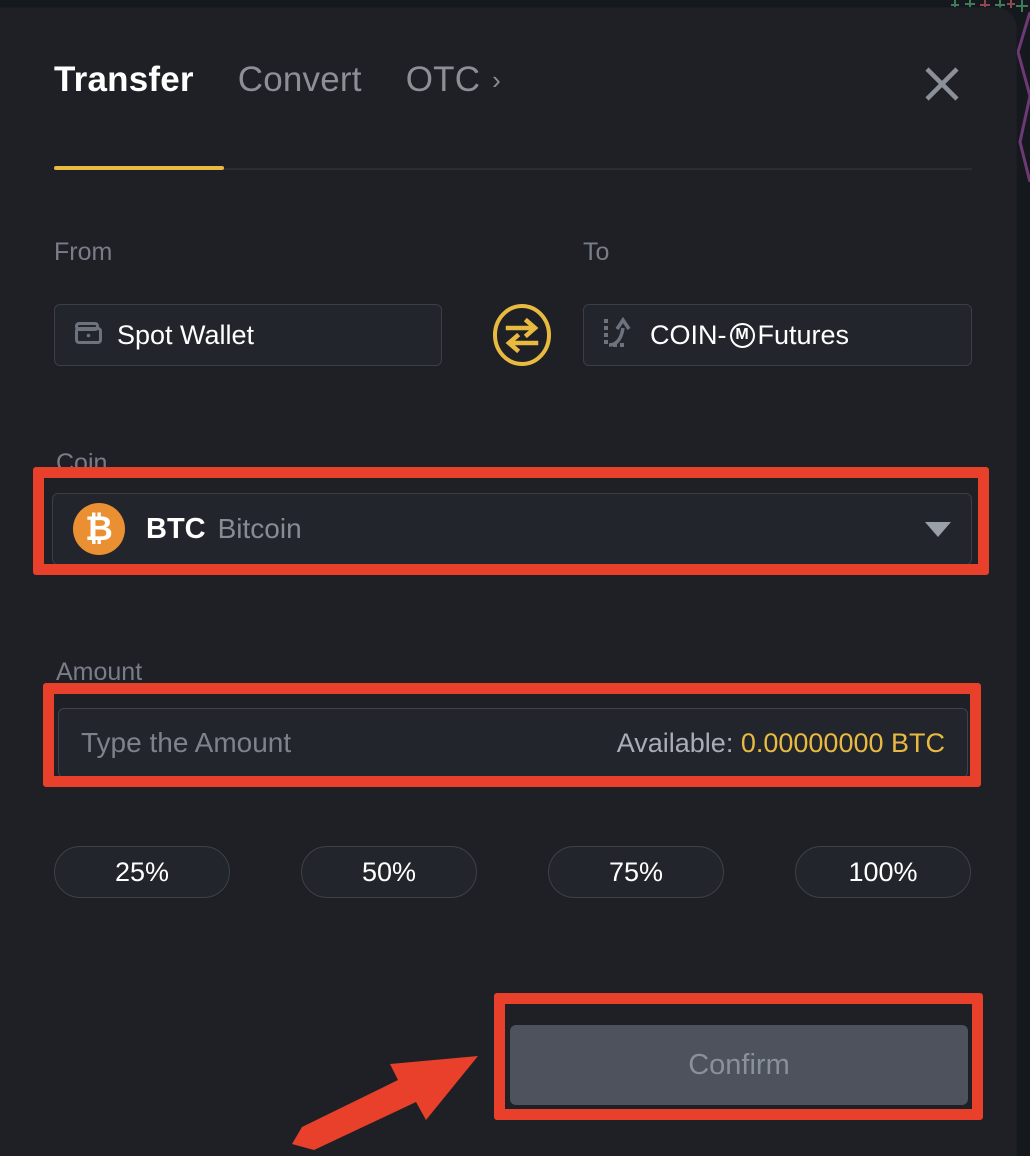 The width and height of the screenshot is (1030, 1156). I want to click on available-balance: Available: 0.00000000 BTC, so click(781, 743).